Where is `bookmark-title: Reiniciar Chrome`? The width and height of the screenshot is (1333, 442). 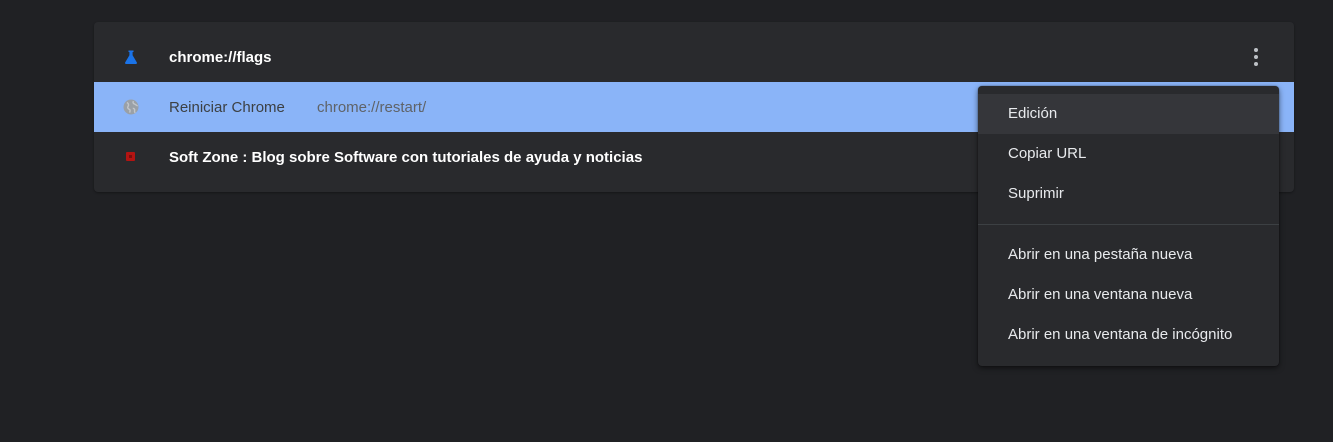 bookmark-title: Reiniciar Chrome is located at coordinates (227, 107).